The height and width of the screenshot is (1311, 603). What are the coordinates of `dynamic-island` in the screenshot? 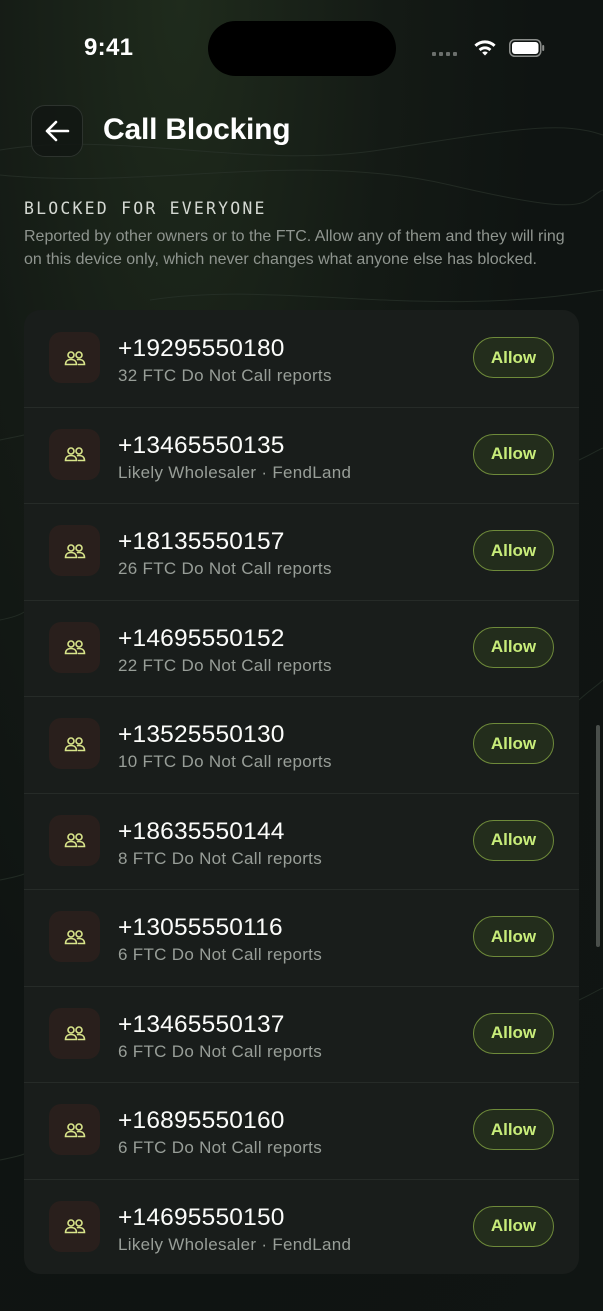 It's located at (302, 48).